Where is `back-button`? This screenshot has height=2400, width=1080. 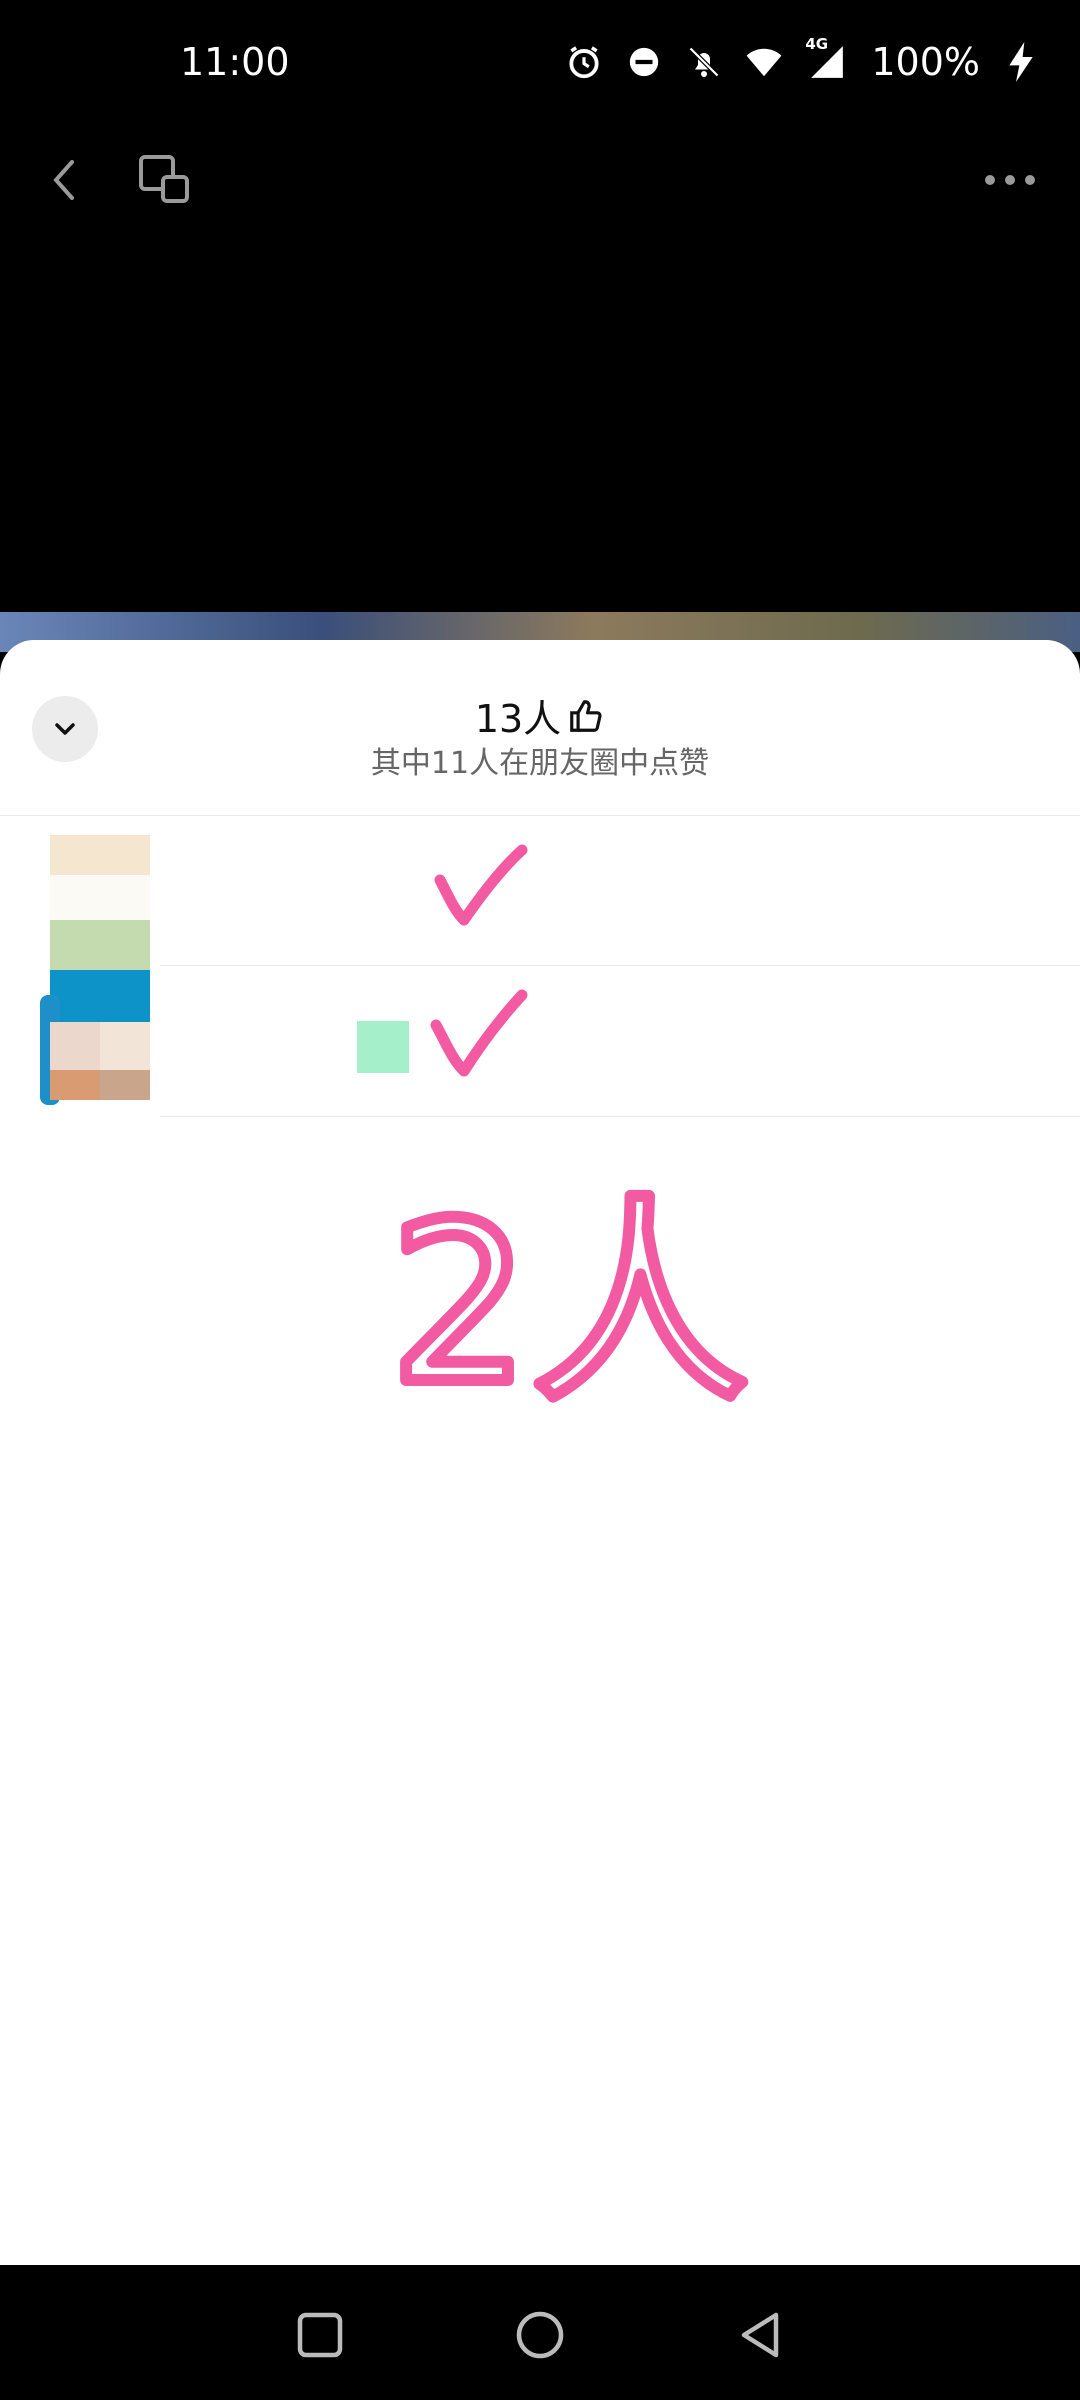 back-button is located at coordinates (65, 180).